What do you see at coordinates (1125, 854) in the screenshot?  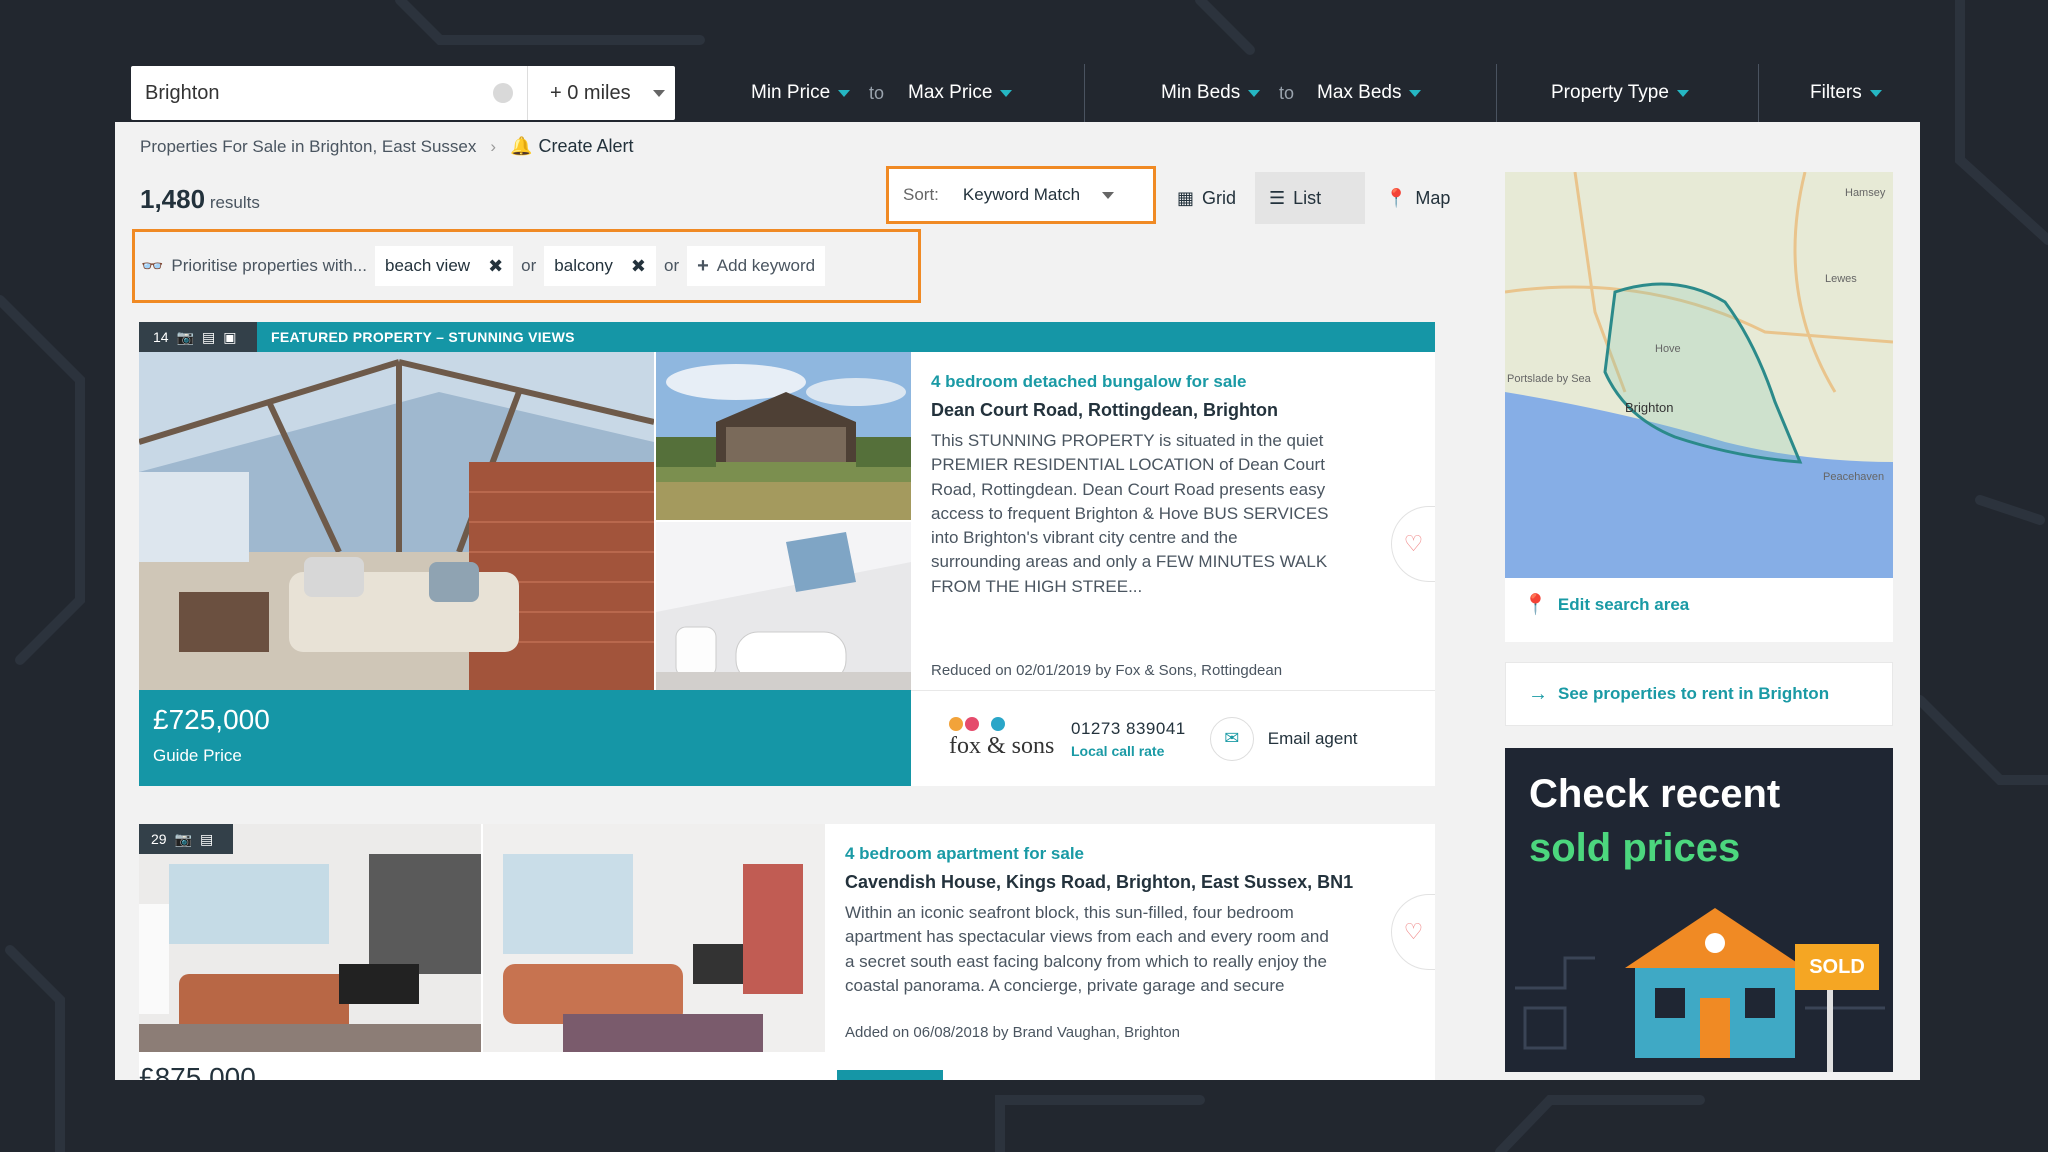 I see `listing-title: 4 bedroom apartment for sale` at bounding box center [1125, 854].